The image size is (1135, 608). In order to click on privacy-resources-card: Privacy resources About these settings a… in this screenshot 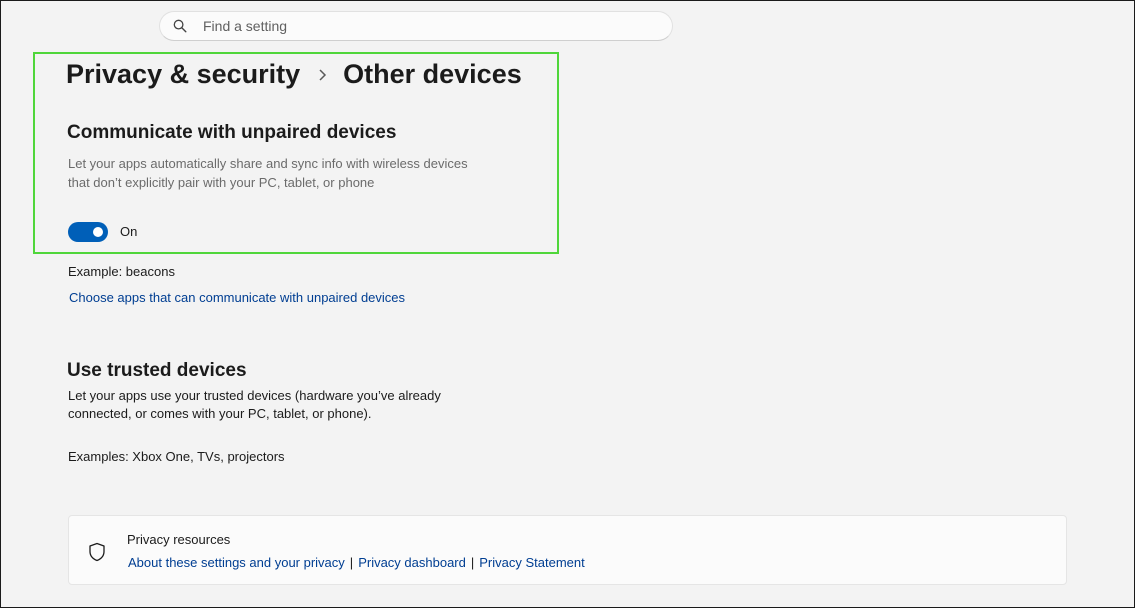, I will do `click(567, 550)`.